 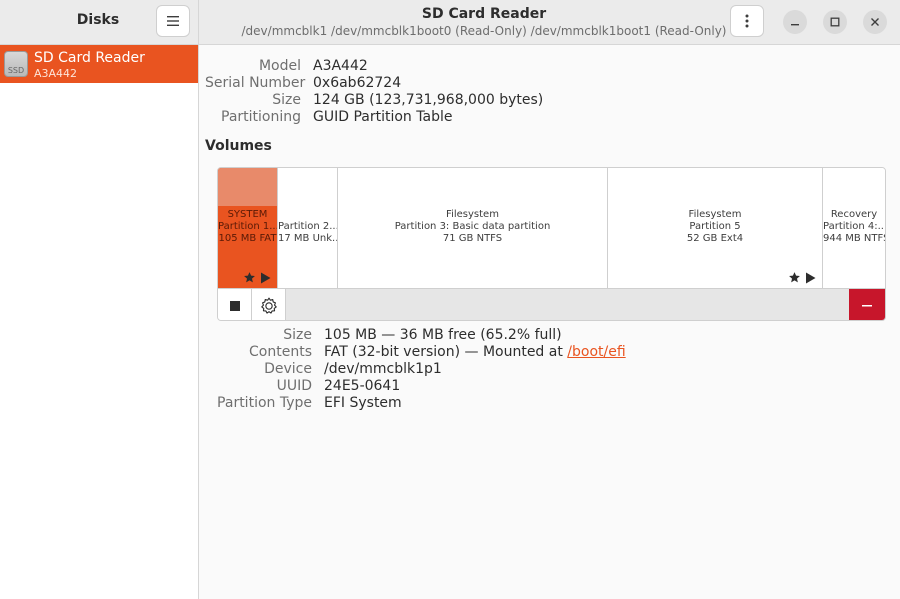 I want to click on volume-info-label: Partition Type, so click(x=264, y=403).